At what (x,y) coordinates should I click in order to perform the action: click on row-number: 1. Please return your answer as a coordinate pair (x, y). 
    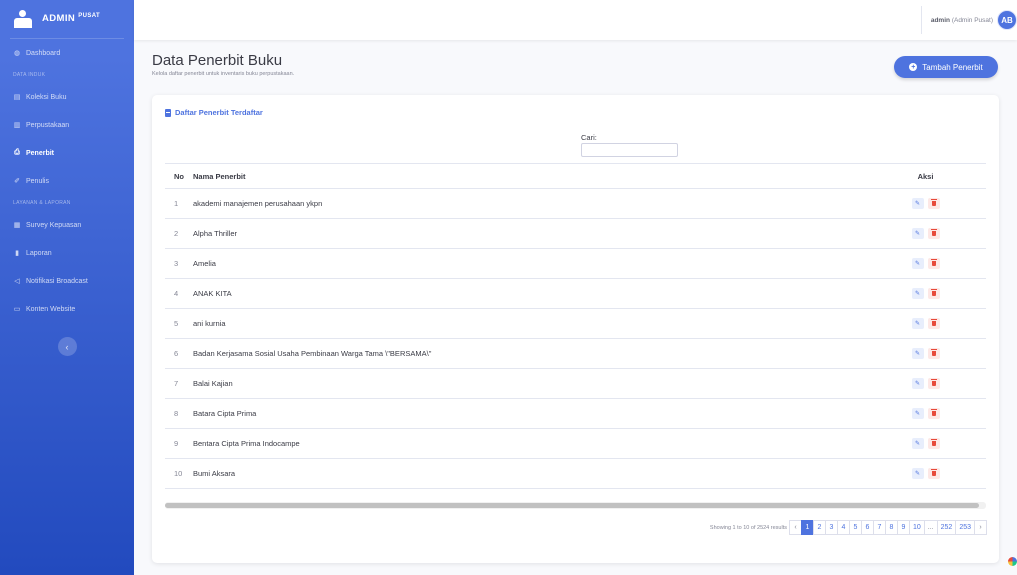
    Looking at the image, I should click on (176, 203).